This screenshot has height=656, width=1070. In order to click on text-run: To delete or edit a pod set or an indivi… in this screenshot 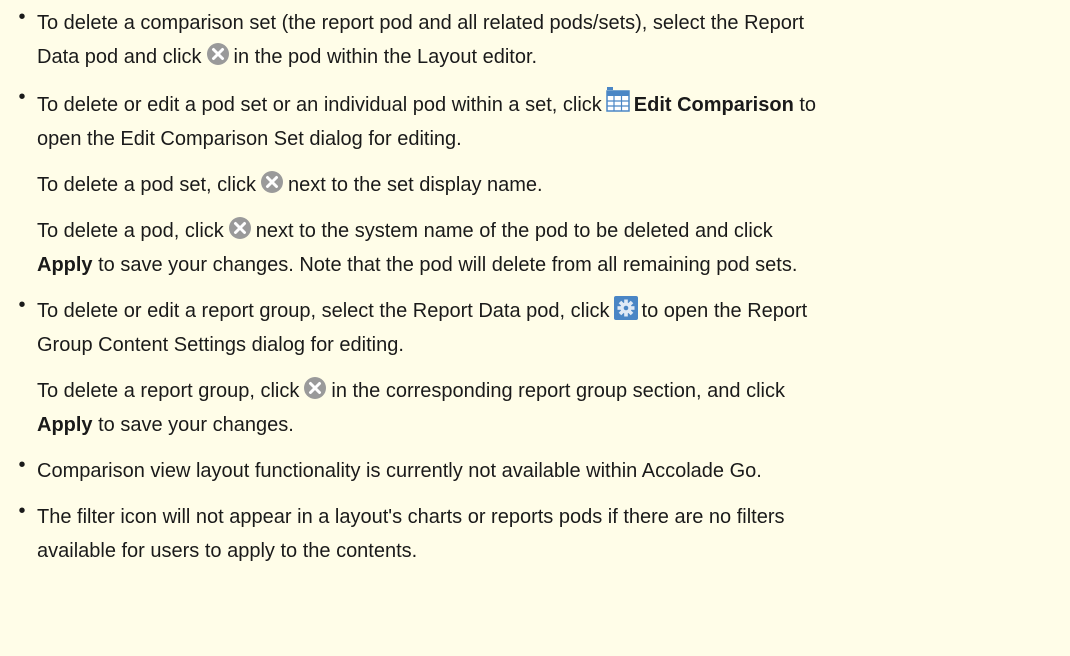, I will do `click(319, 105)`.